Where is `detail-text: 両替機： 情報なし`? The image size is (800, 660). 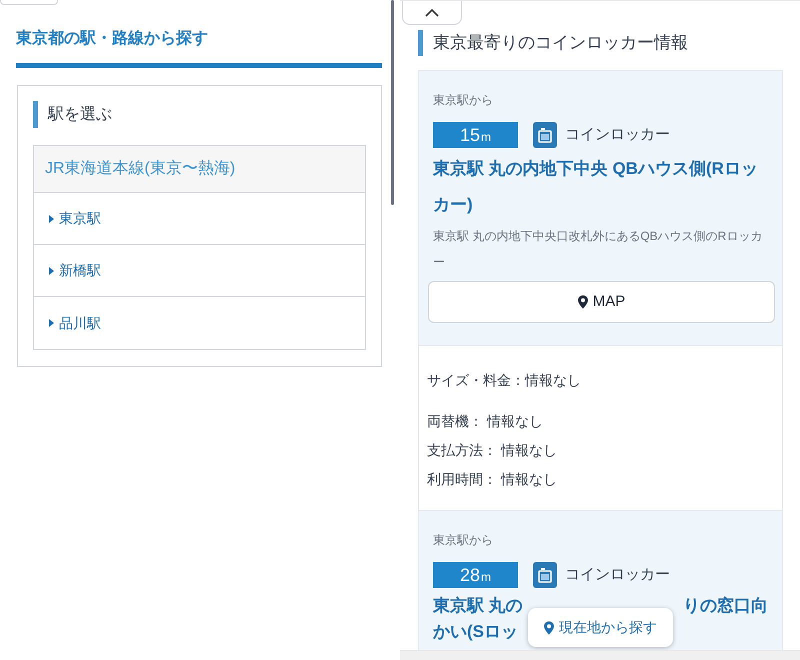
detail-text: 両替機： 情報なし is located at coordinates (485, 421).